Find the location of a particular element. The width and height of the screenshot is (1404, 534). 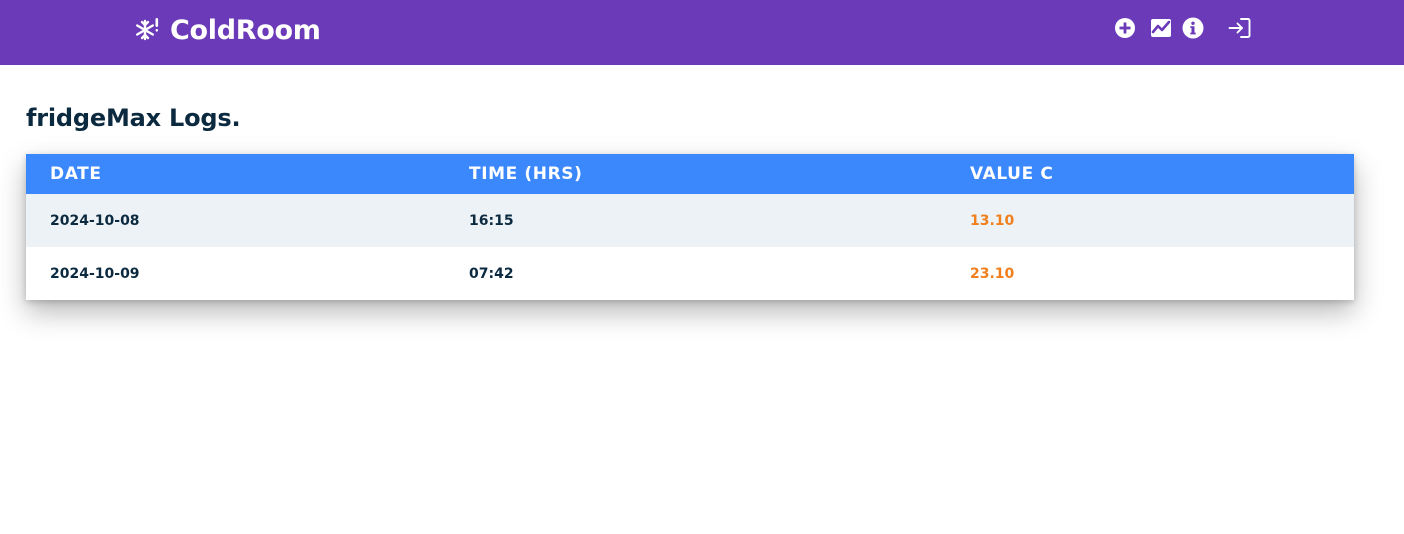

column-header-time: TIME (HRS) is located at coordinates (695, 174).